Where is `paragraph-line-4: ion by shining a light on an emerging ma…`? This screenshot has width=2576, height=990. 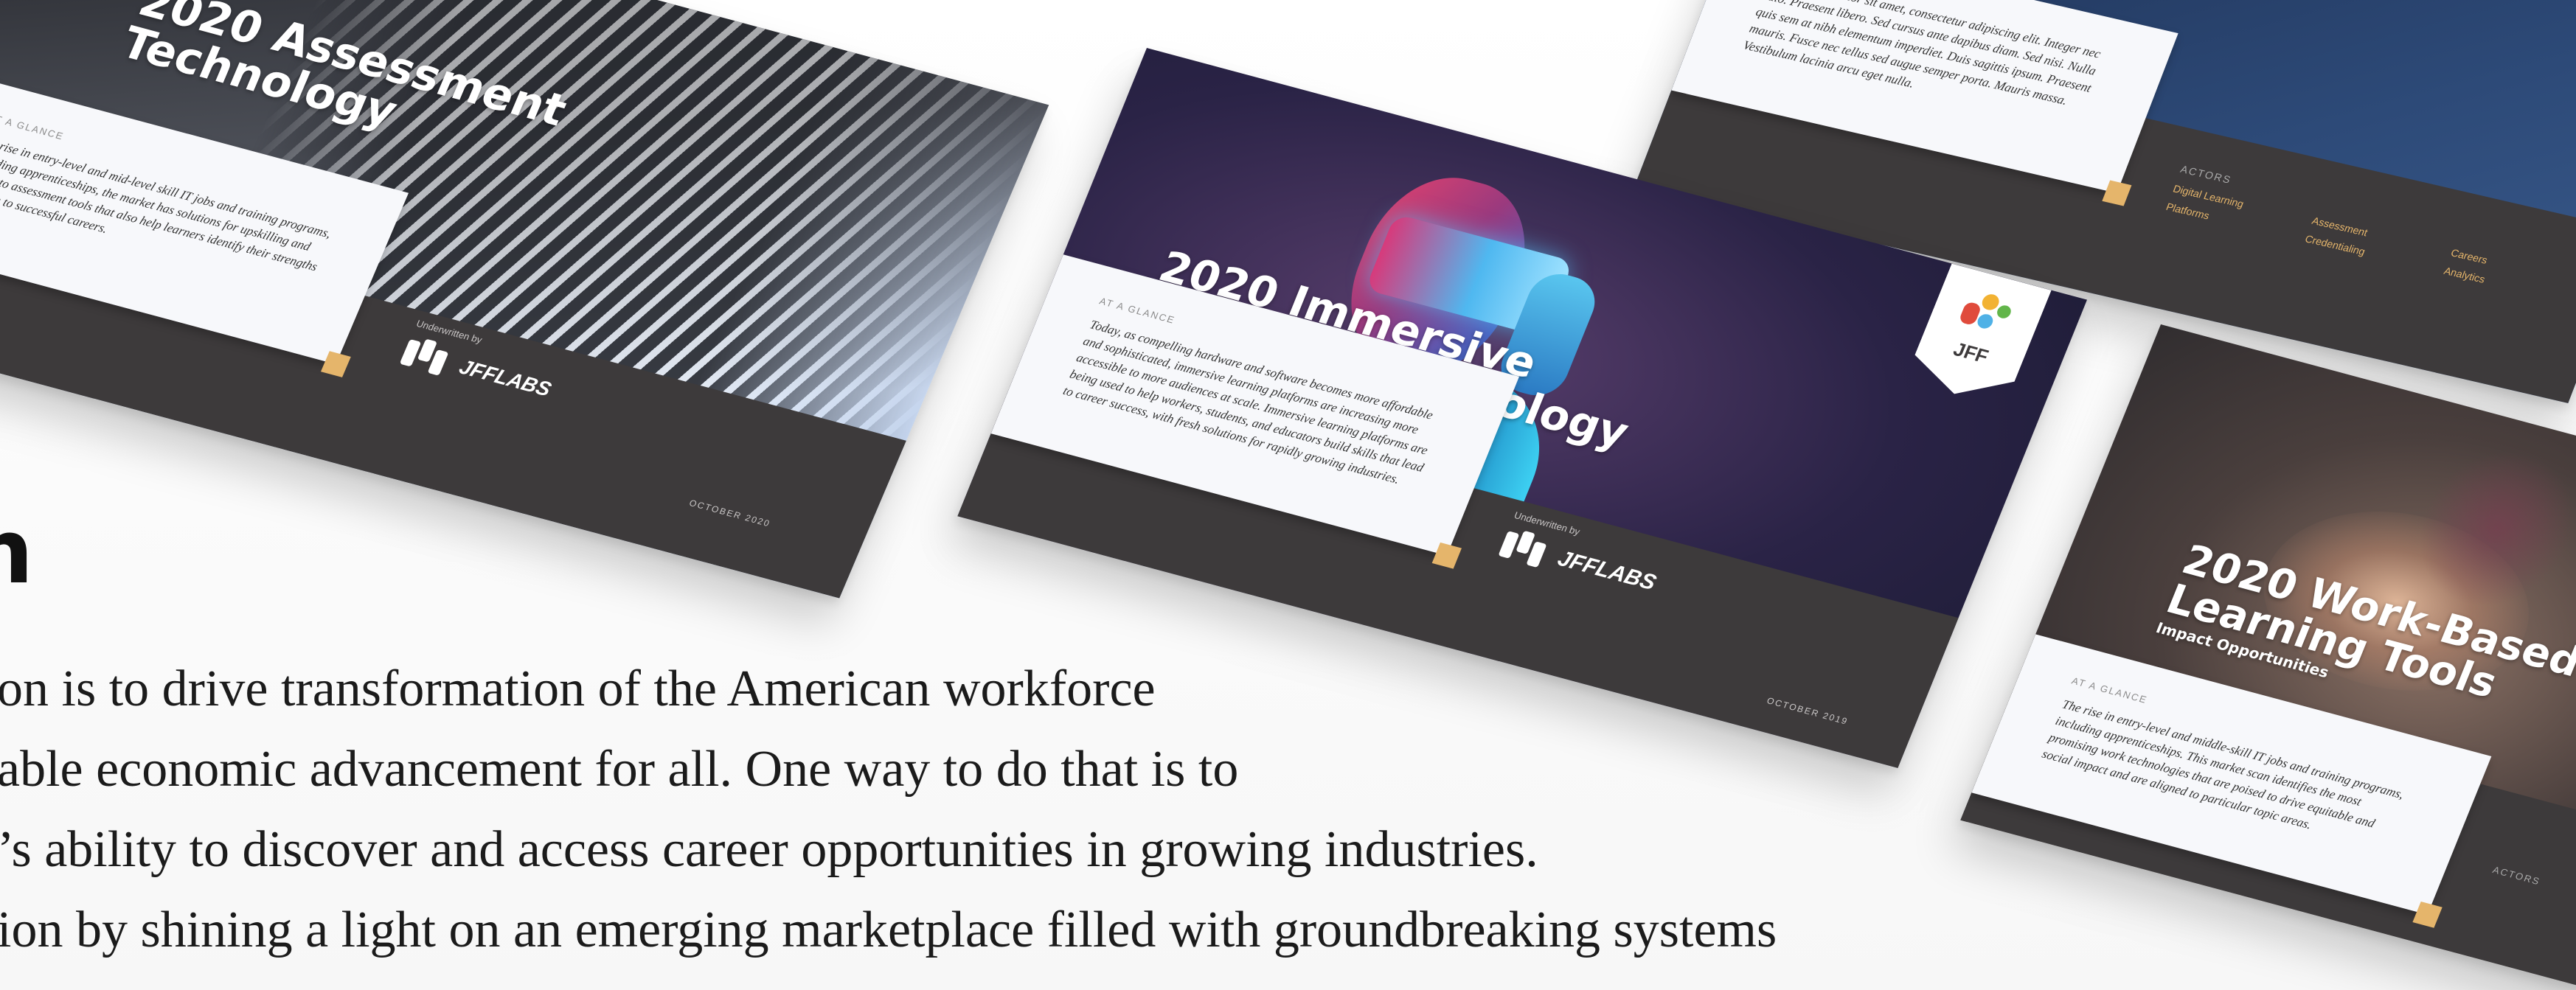
paragraph-line-4: ion by shining a light on an emerging ma… is located at coordinates (888, 930).